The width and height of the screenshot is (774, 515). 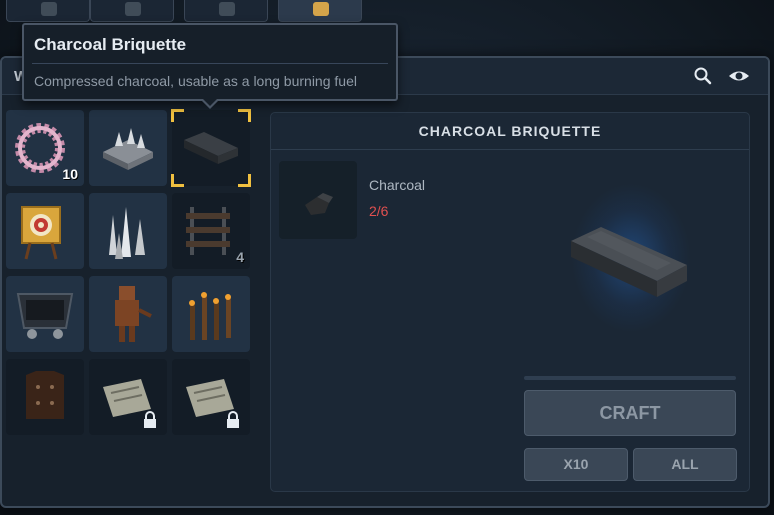 What do you see at coordinates (319, 204) in the screenshot?
I see `charcoal-icon` at bounding box center [319, 204].